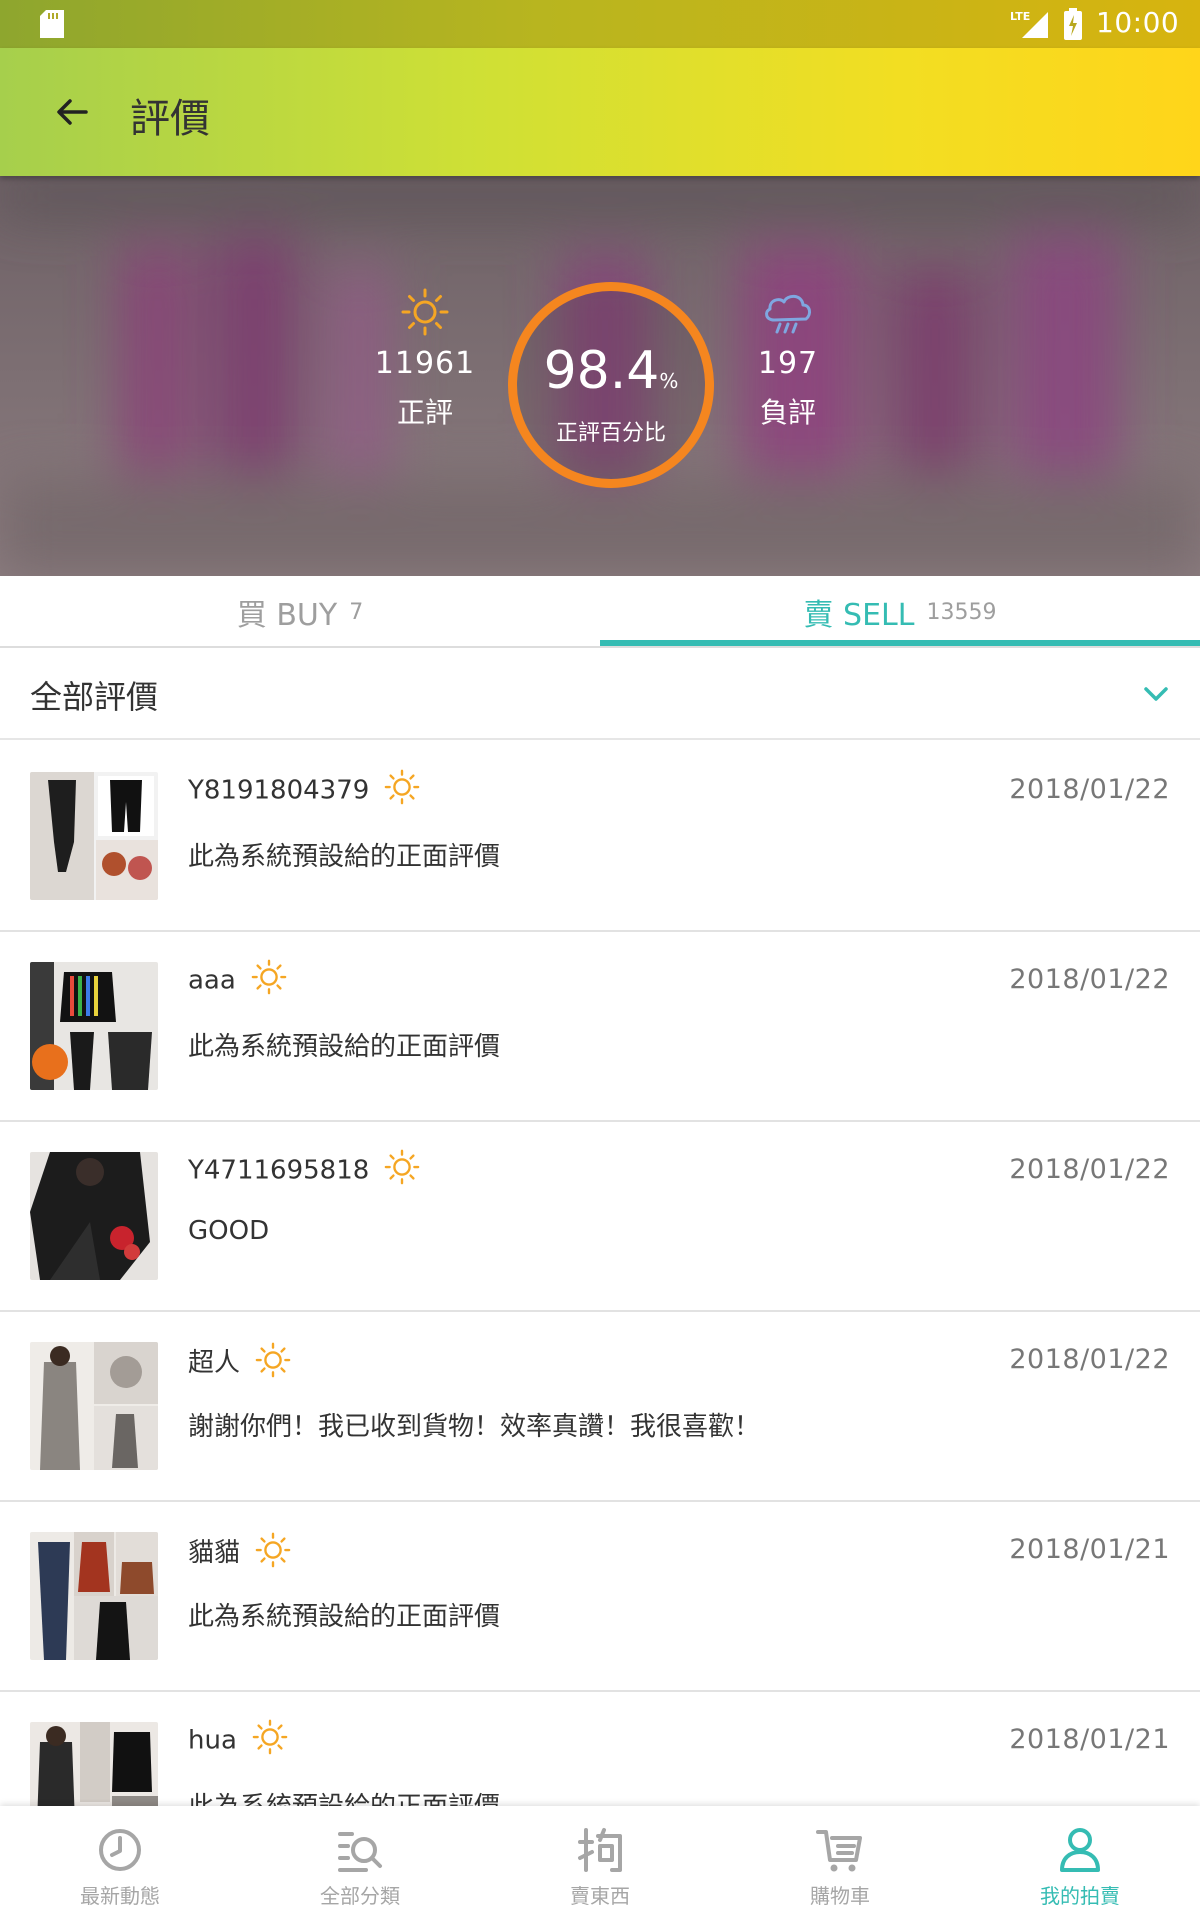 The height and width of the screenshot is (1920, 1200). What do you see at coordinates (601, 371) in the screenshot?
I see `percent-value: 98.4` at bounding box center [601, 371].